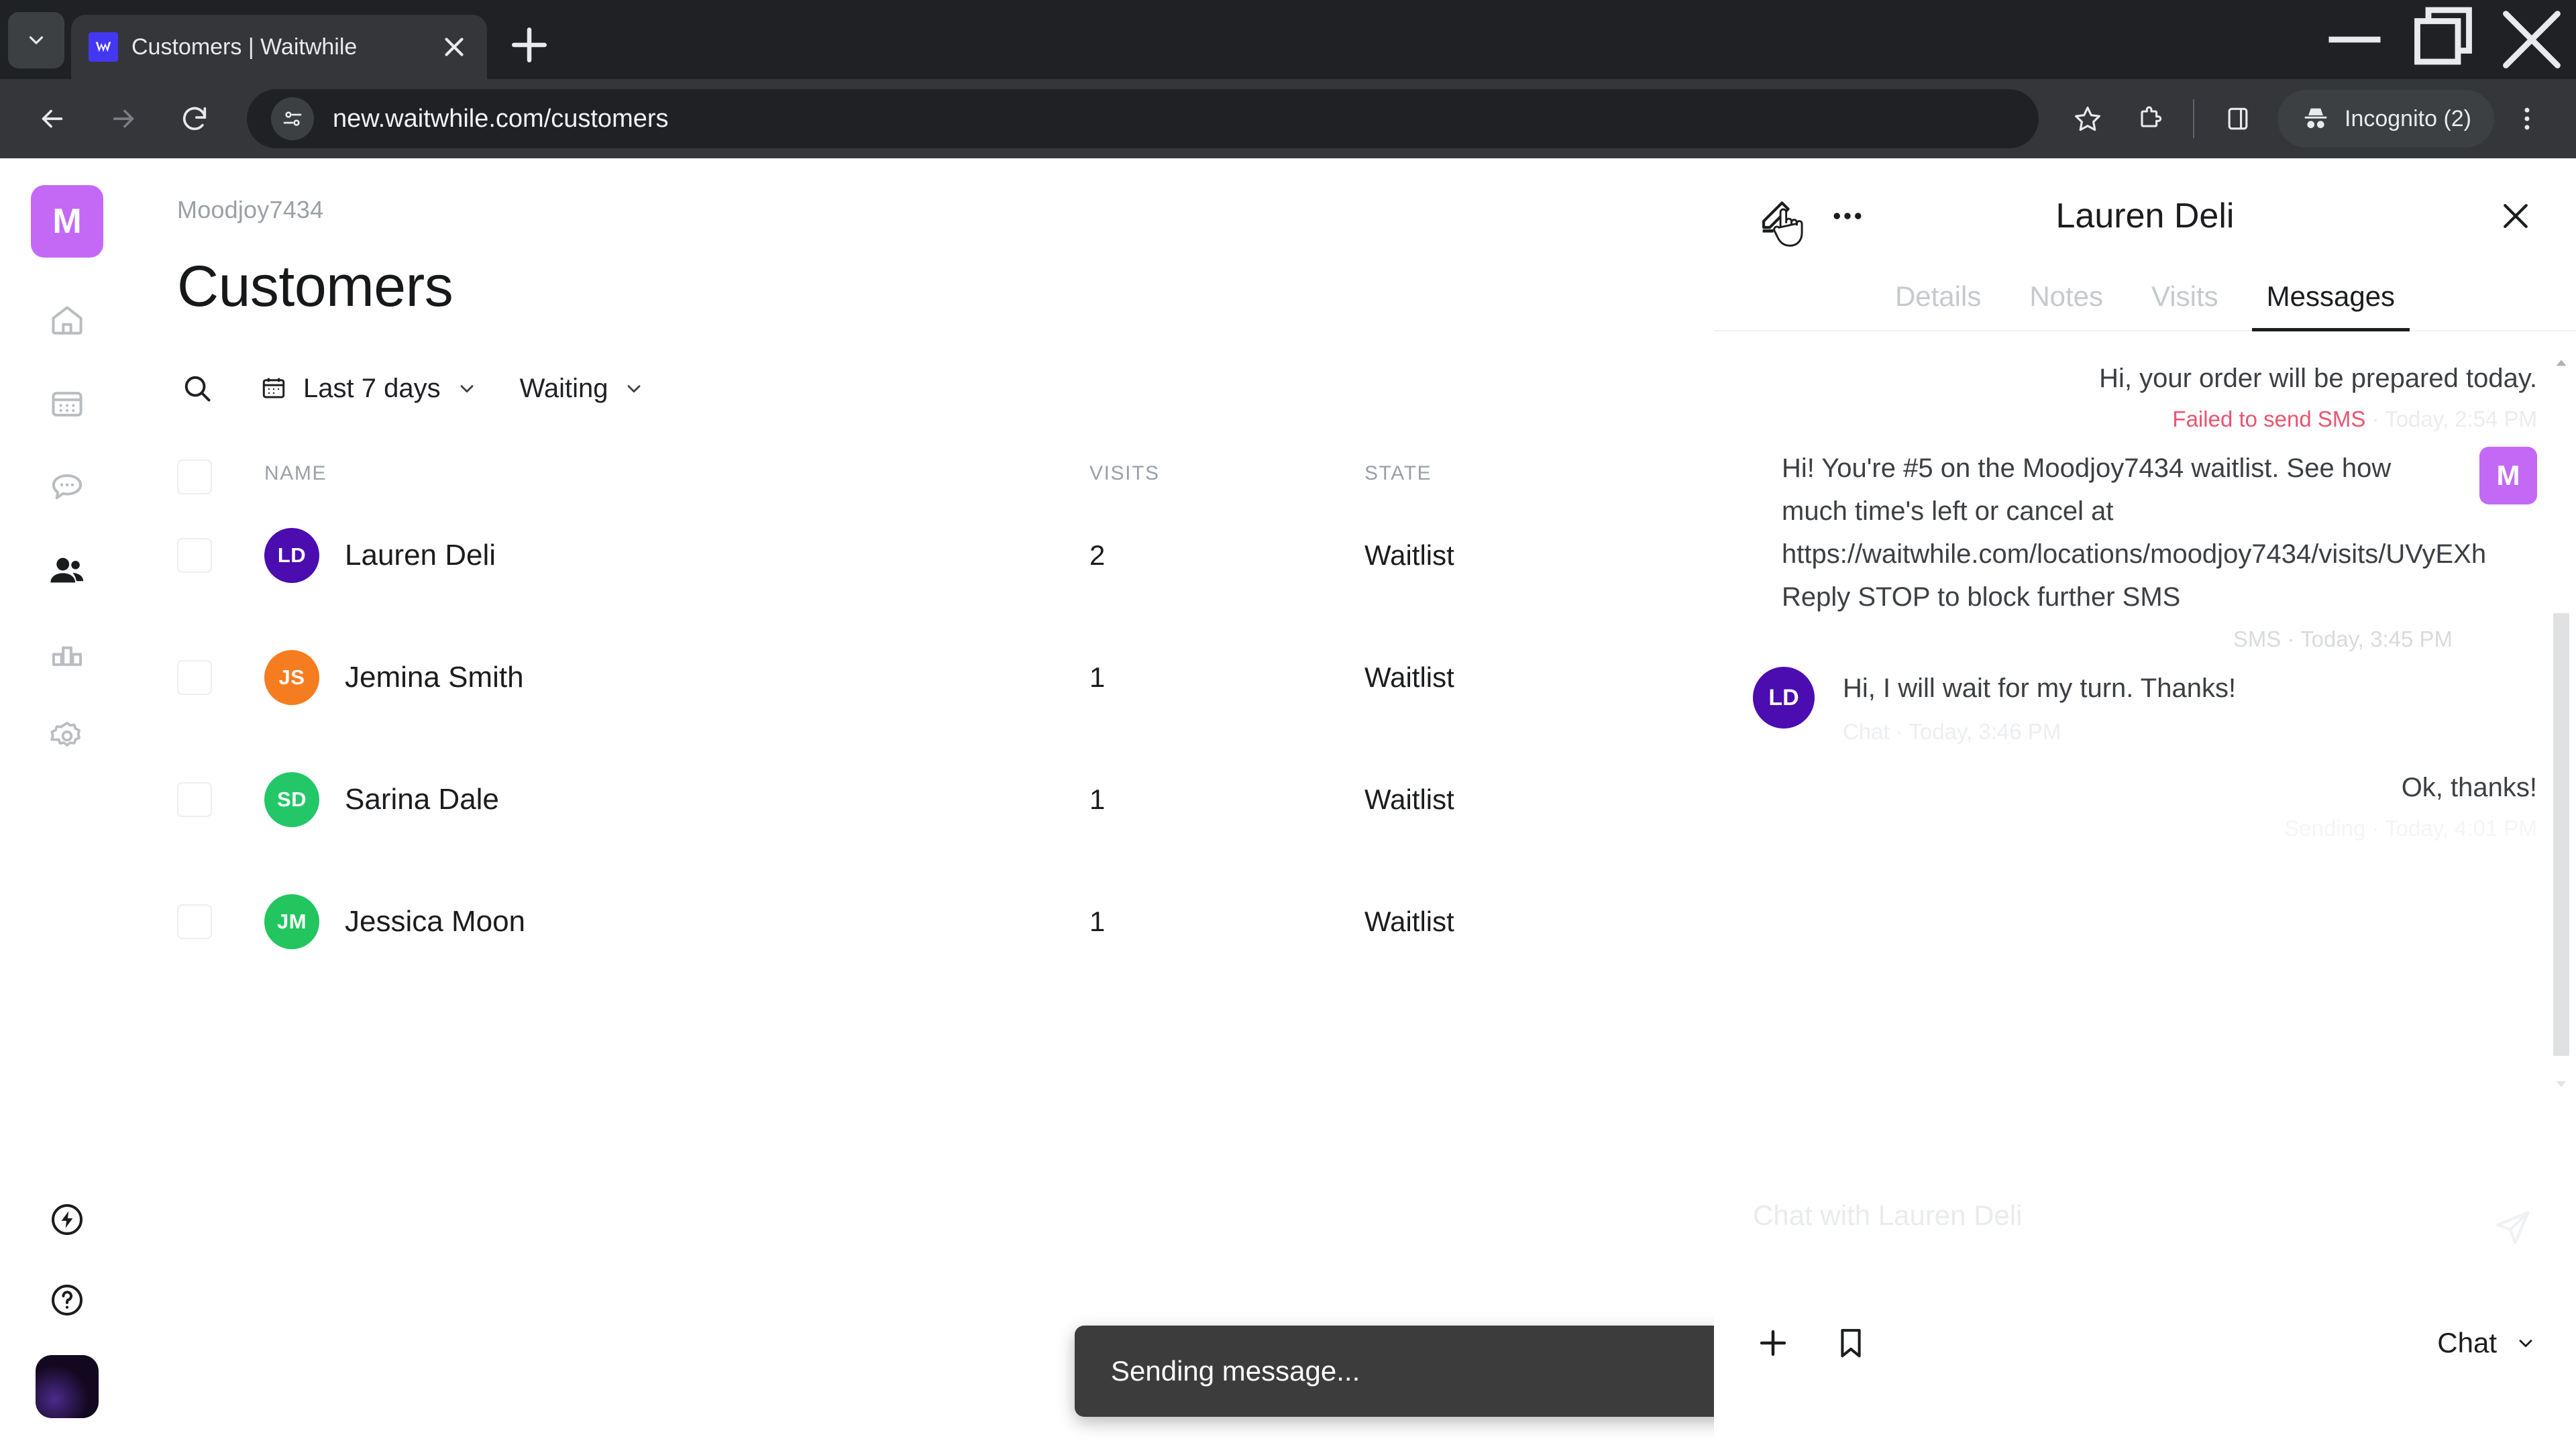 The height and width of the screenshot is (1449, 2576). What do you see at coordinates (676, 477) in the screenshot?
I see `column-header-name: NAME` at bounding box center [676, 477].